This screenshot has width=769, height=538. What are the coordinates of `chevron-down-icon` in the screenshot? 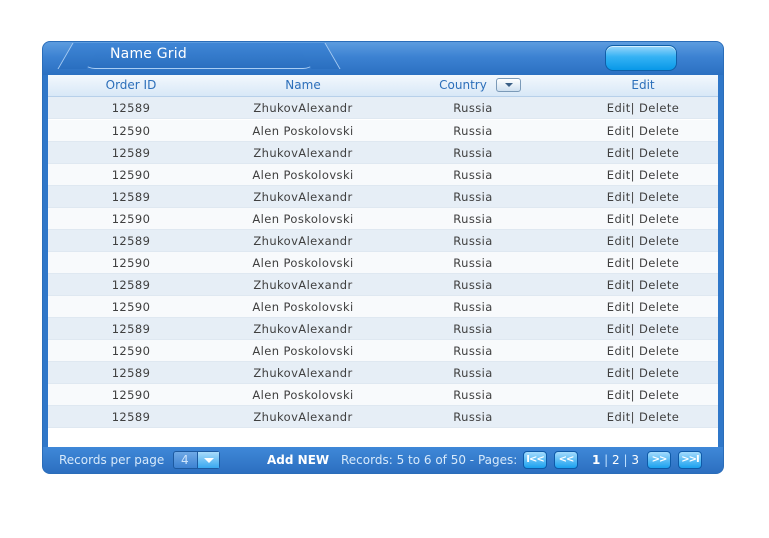 It's located at (208, 460).